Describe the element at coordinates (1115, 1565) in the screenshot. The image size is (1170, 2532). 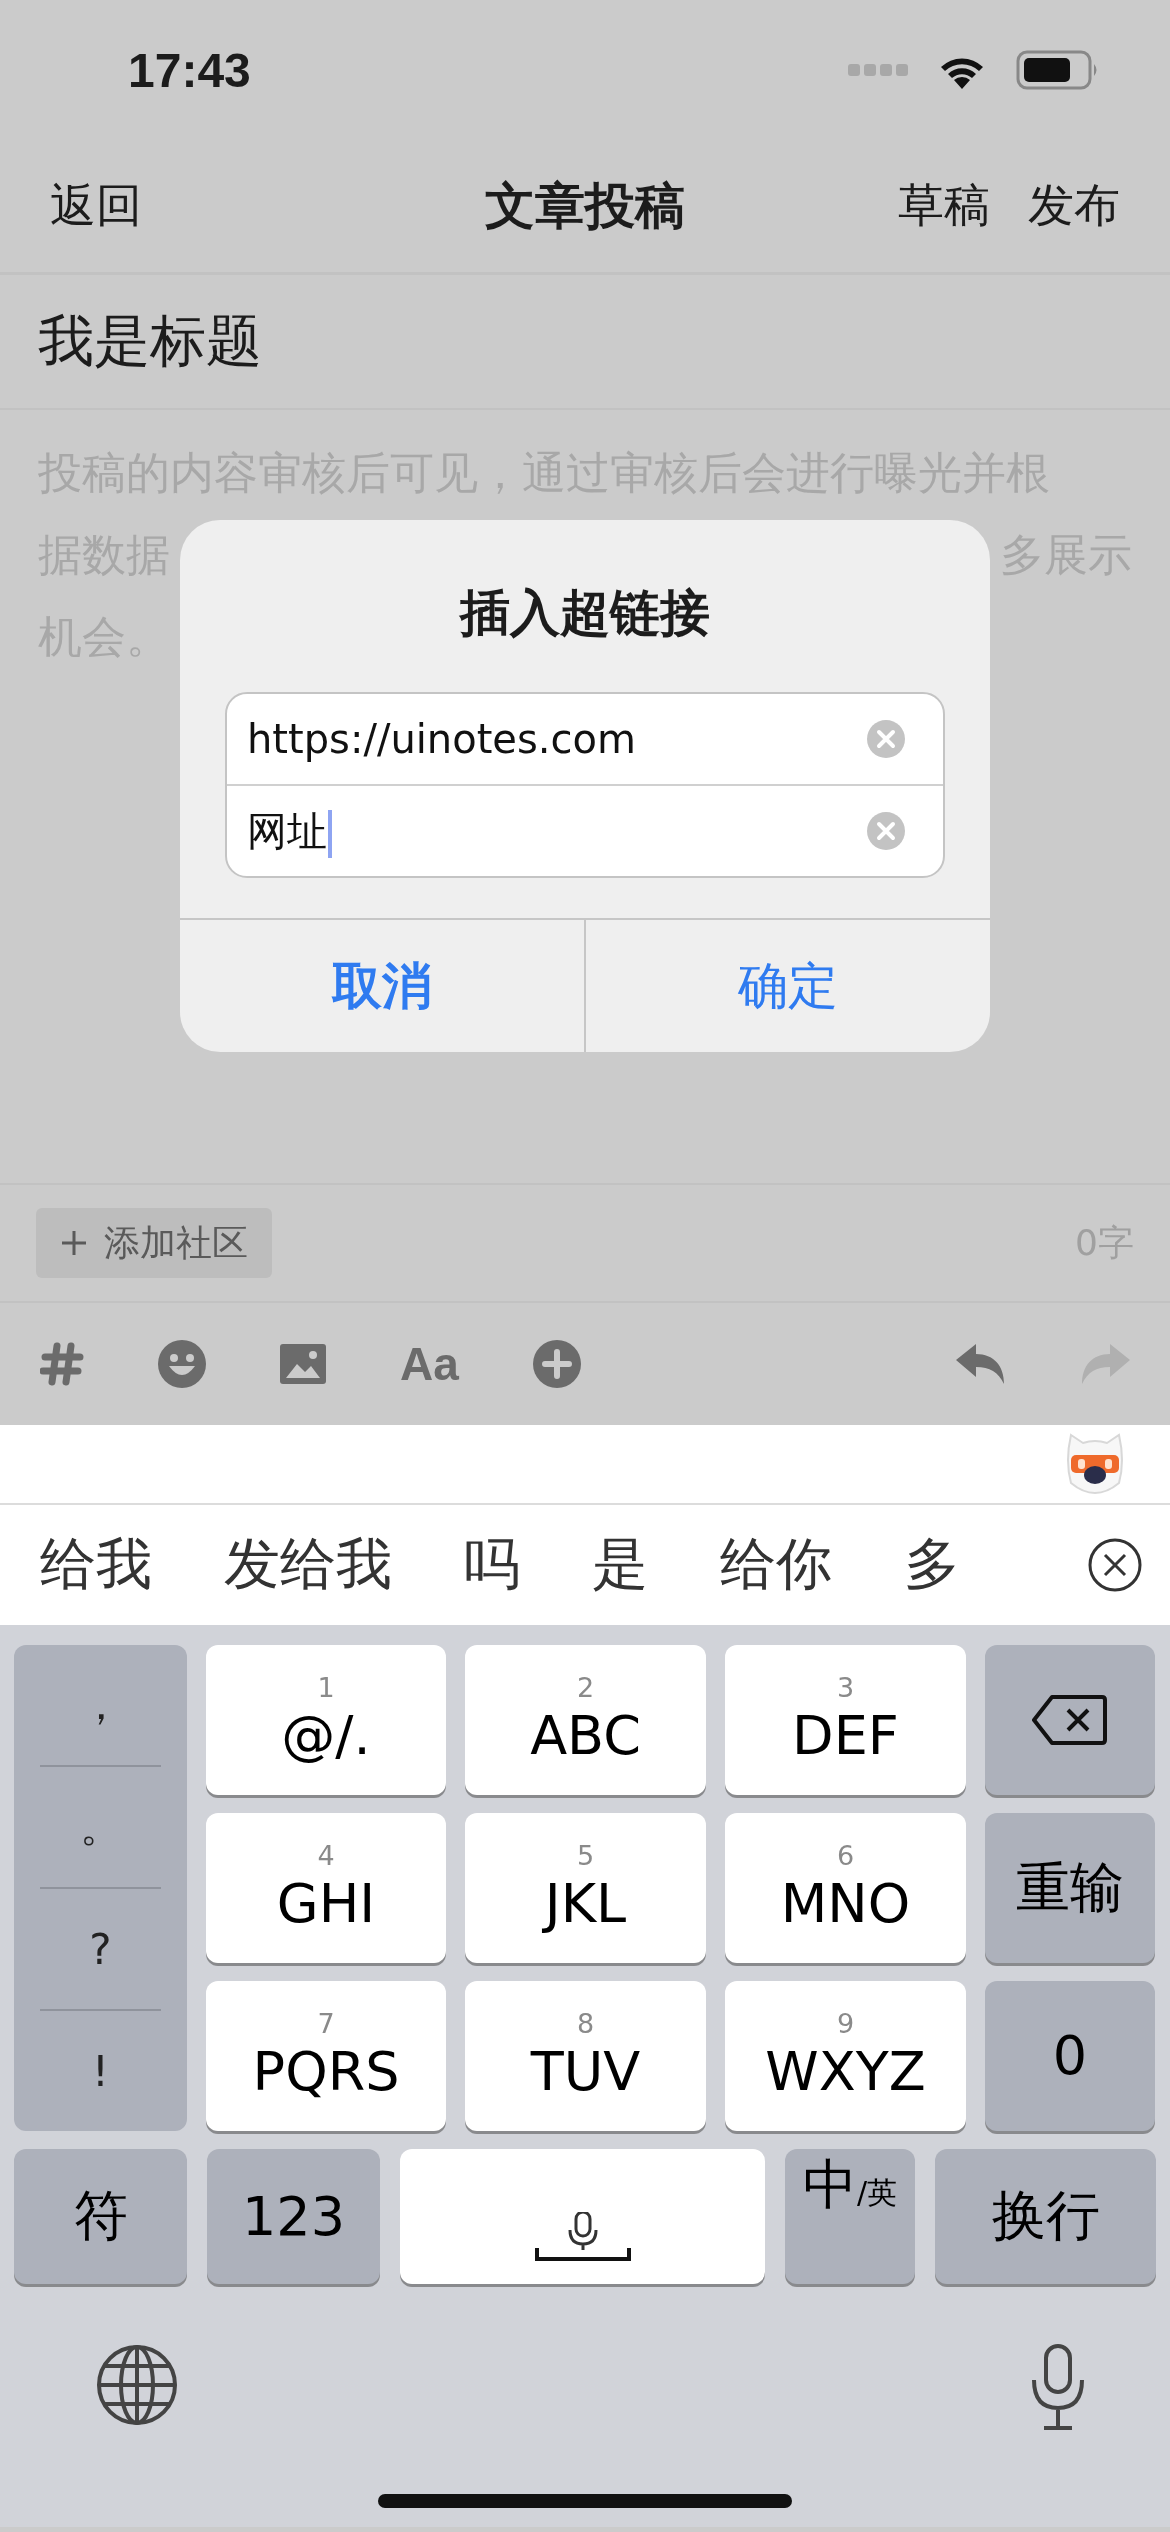
I see `close-icon` at that location.